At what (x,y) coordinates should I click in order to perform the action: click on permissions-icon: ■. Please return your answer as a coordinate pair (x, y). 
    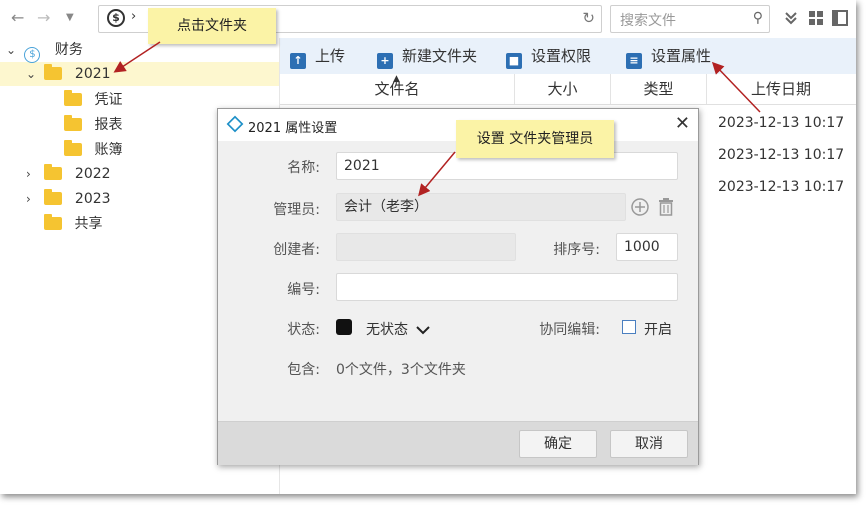
    Looking at the image, I should click on (514, 61).